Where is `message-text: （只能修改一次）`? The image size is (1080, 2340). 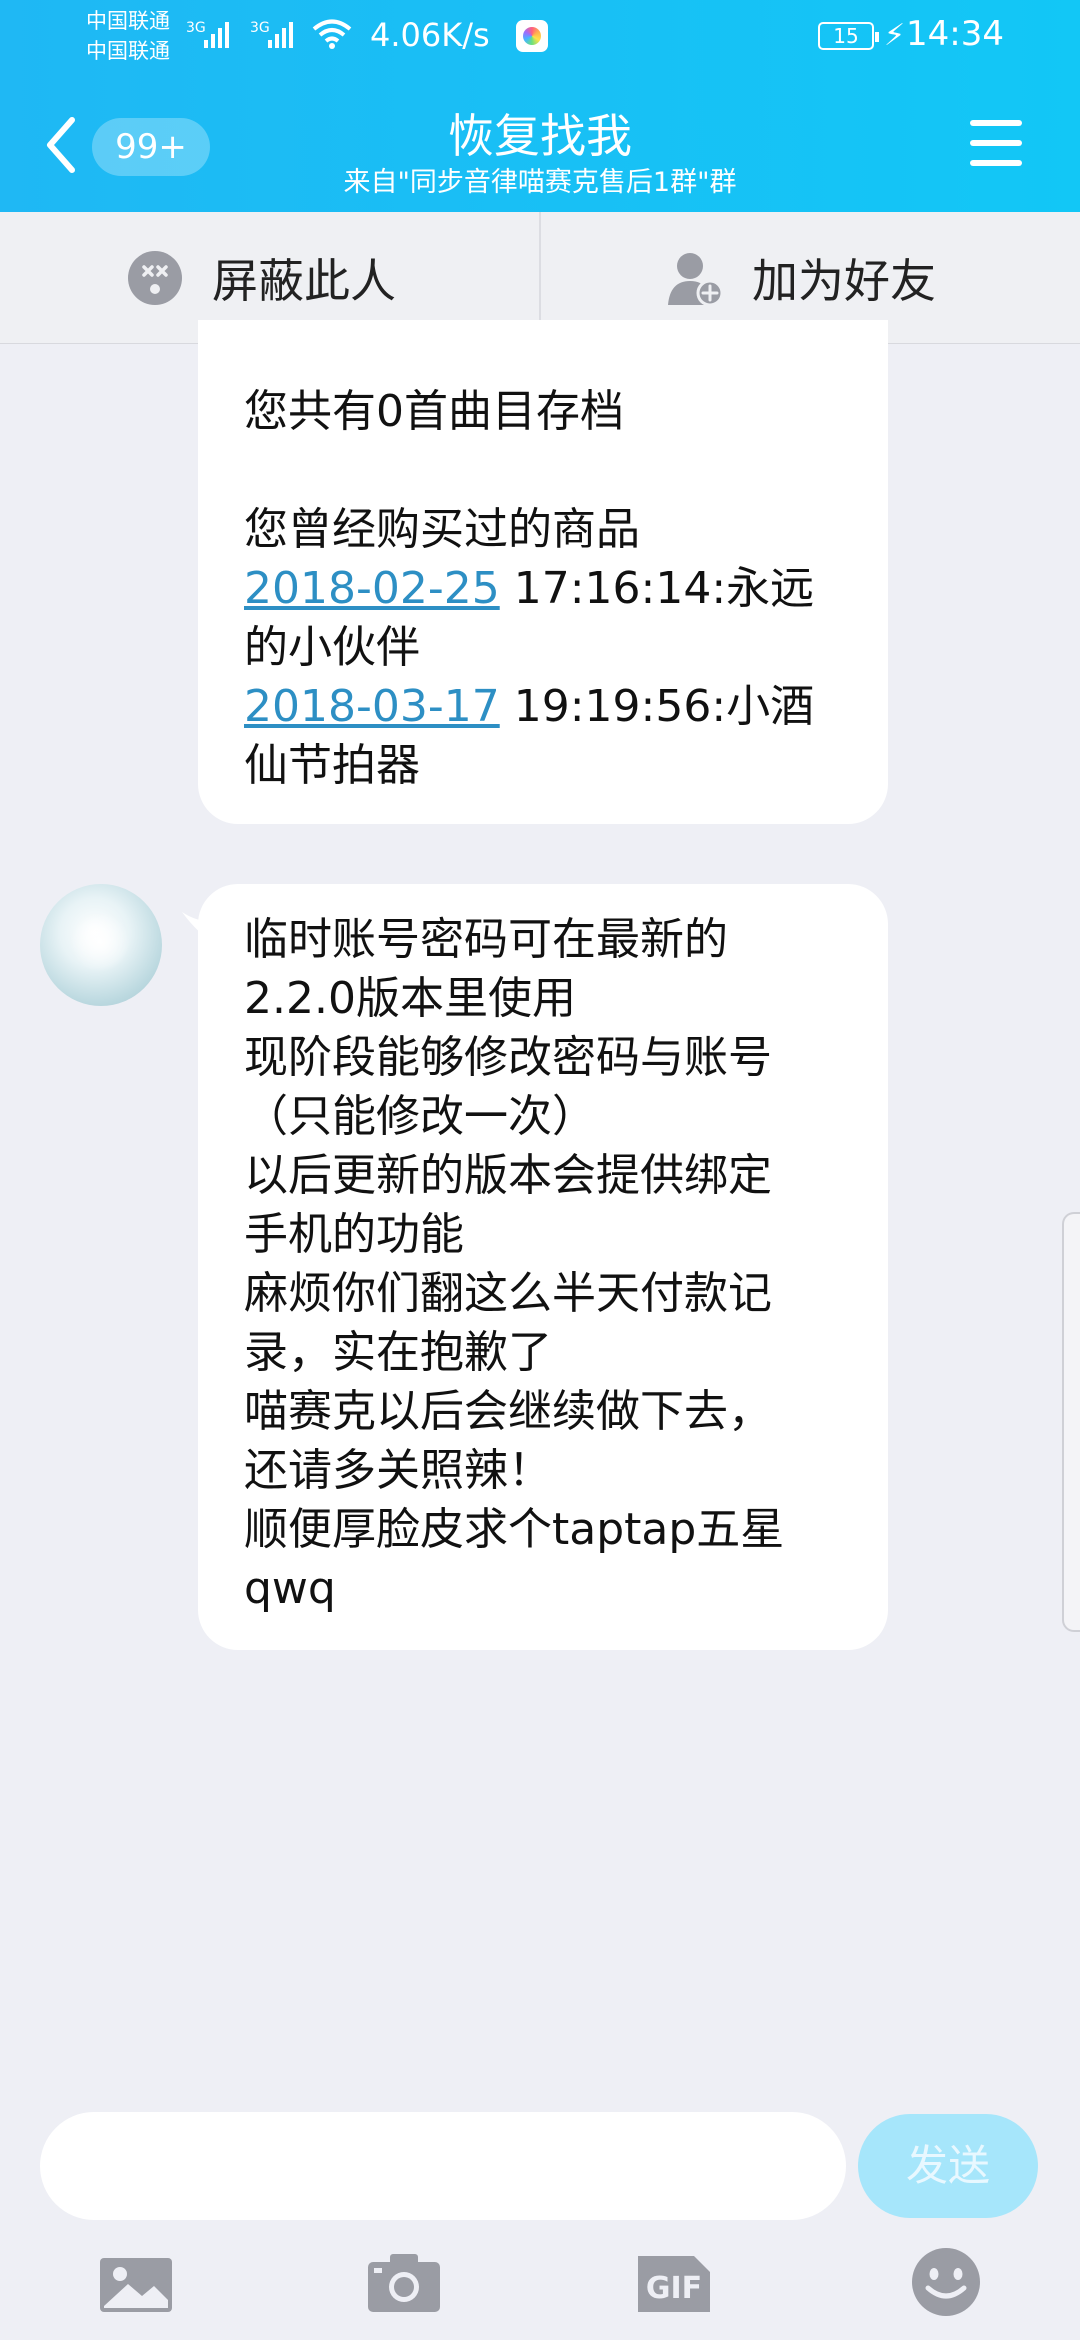 message-text: （只能修改一次） is located at coordinates (420, 1116).